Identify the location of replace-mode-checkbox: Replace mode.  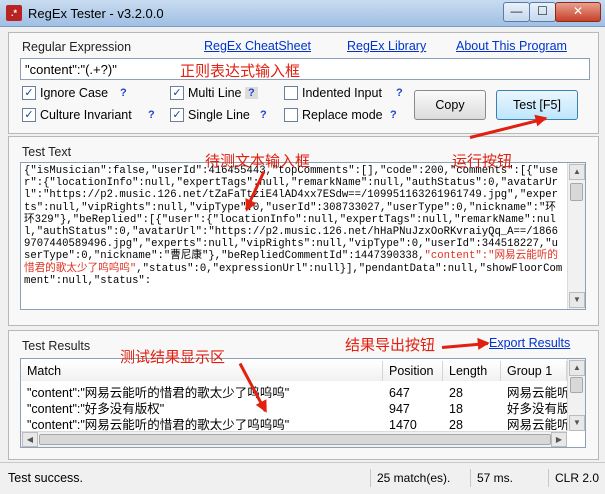
(333, 115).